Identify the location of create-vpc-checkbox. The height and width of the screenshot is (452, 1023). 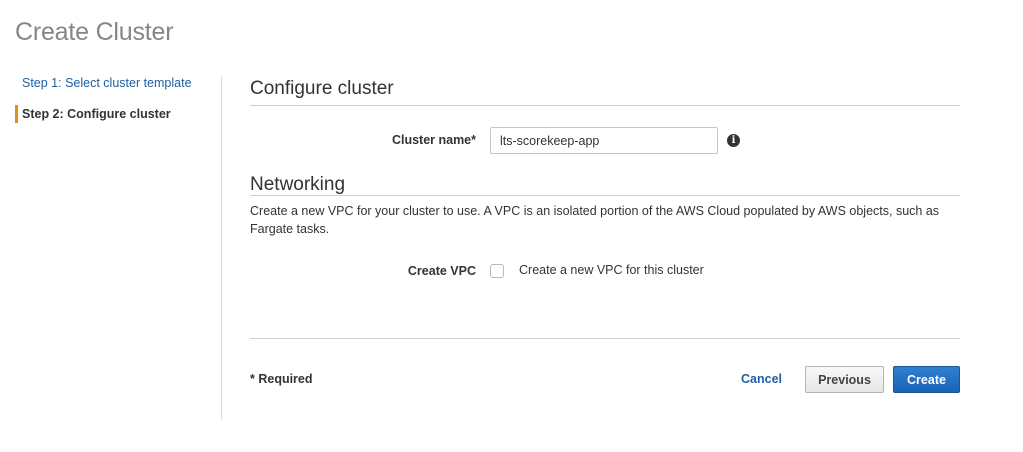
(497, 271).